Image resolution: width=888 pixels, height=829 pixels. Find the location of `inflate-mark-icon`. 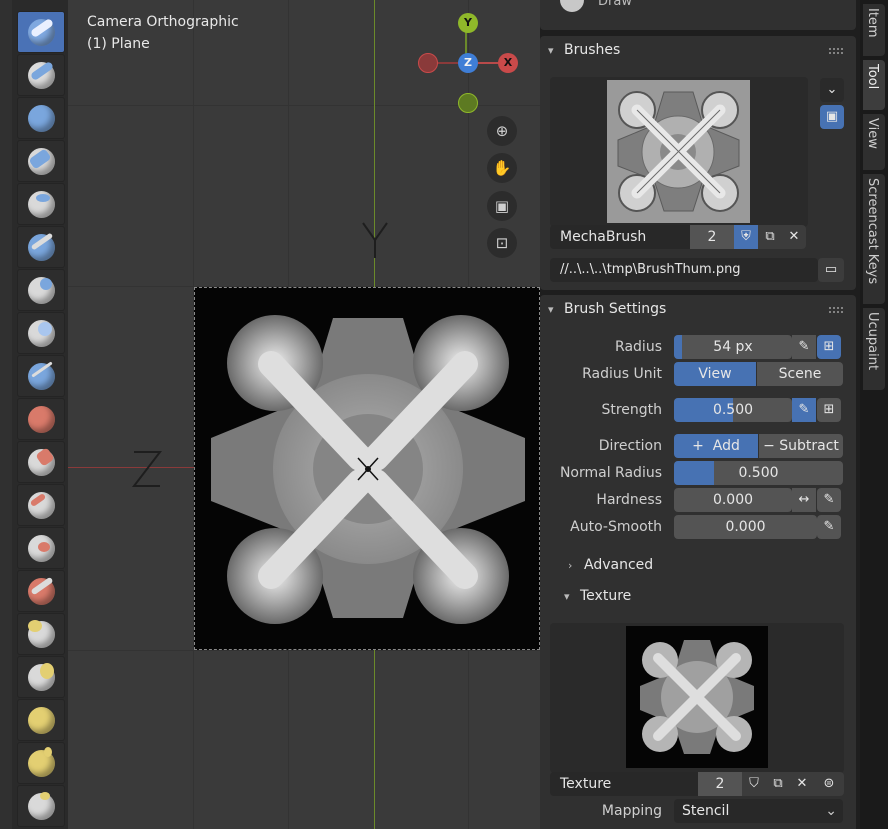

inflate-mark-icon is located at coordinates (46, 284).